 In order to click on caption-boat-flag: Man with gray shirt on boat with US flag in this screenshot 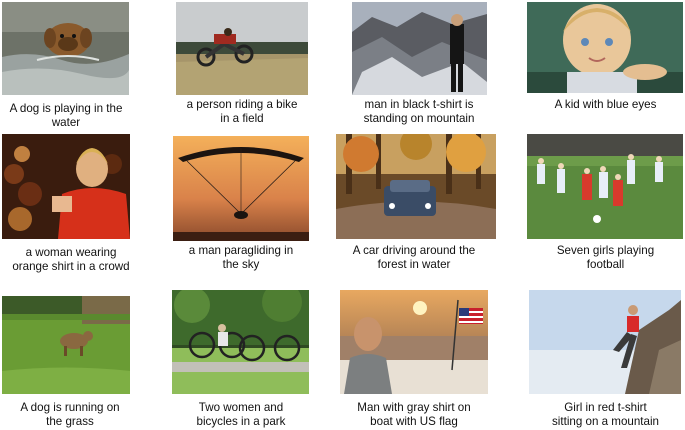, I will do `click(414, 414)`.